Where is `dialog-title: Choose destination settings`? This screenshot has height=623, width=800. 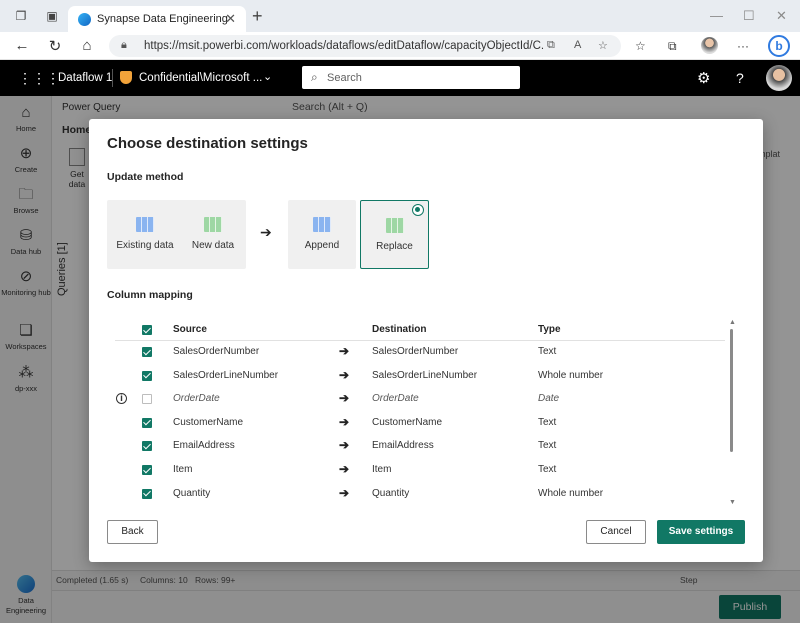 dialog-title: Choose destination settings is located at coordinates (207, 143).